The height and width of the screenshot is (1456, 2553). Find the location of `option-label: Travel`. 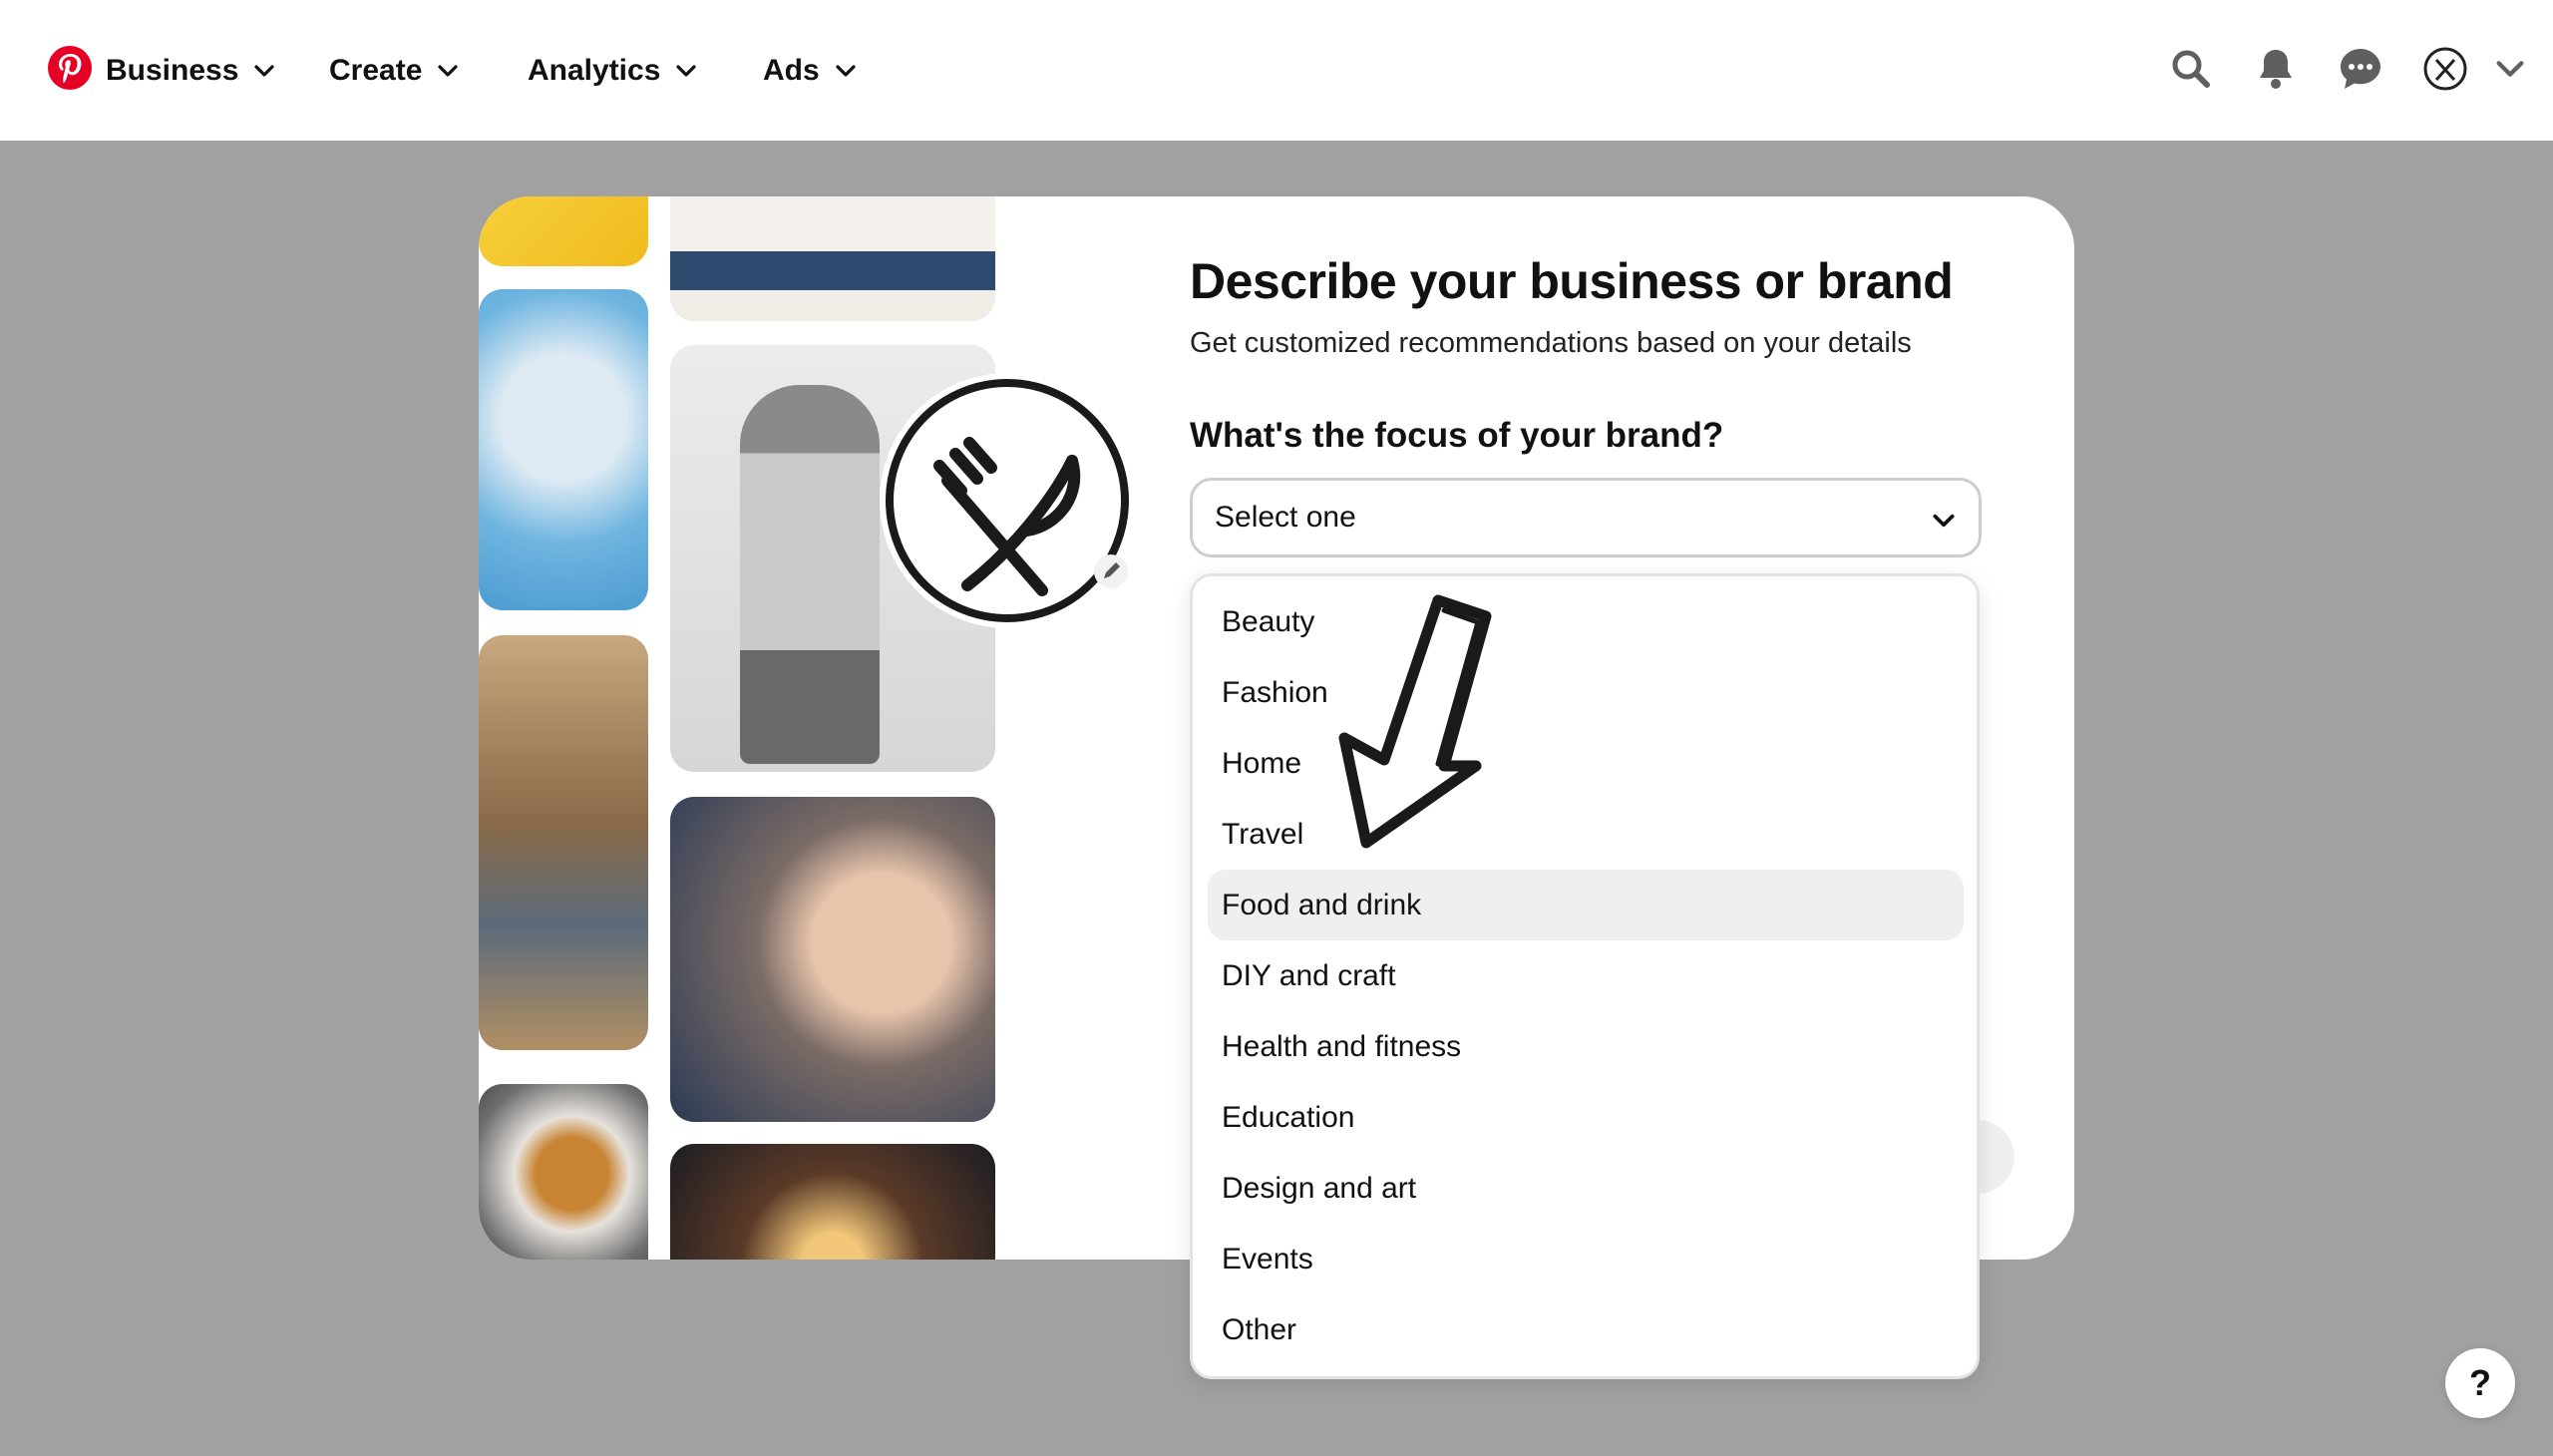

option-label: Travel is located at coordinates (1263, 834).